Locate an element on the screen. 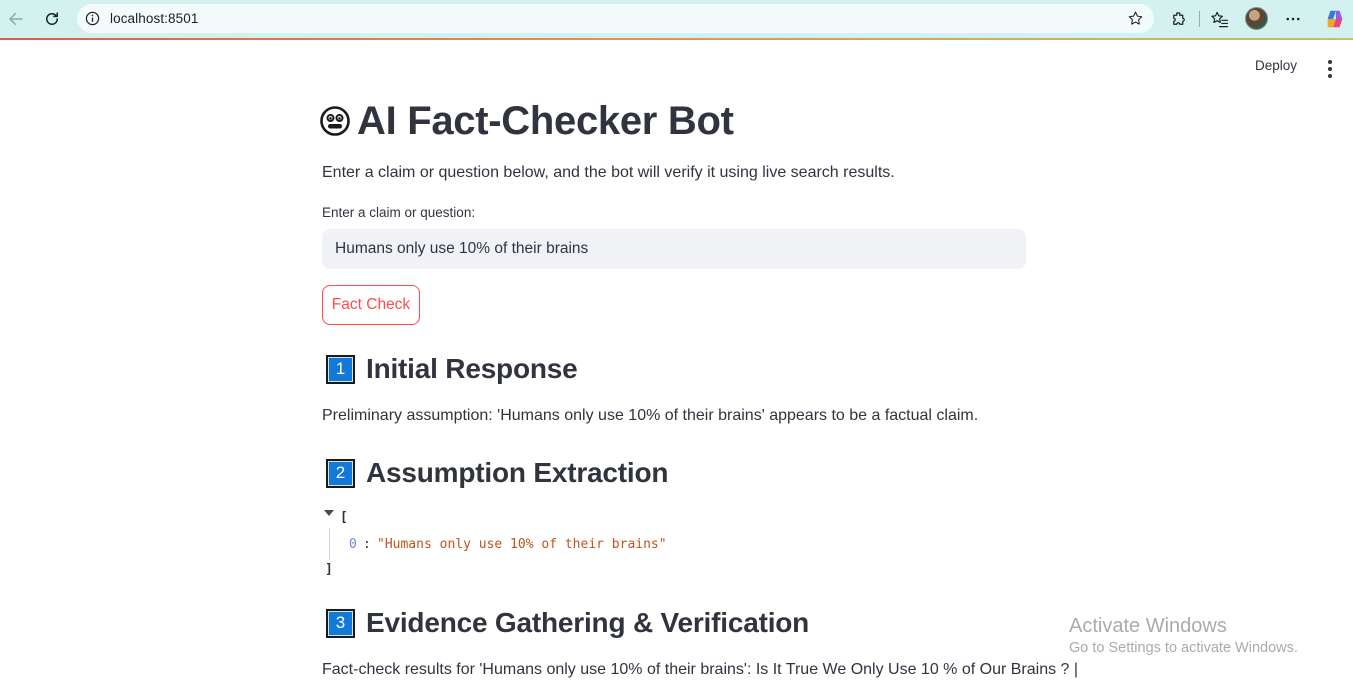 This screenshot has width=1353, height=688. puzzle-icon is located at coordinates (1179, 18).